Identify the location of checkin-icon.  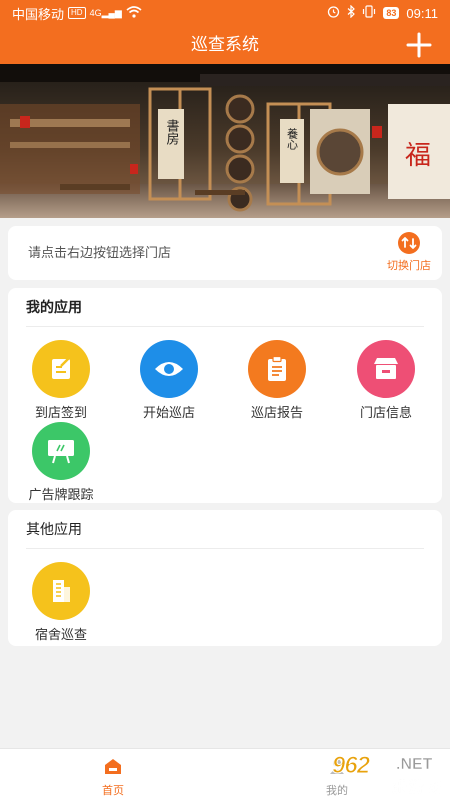
(61, 369).